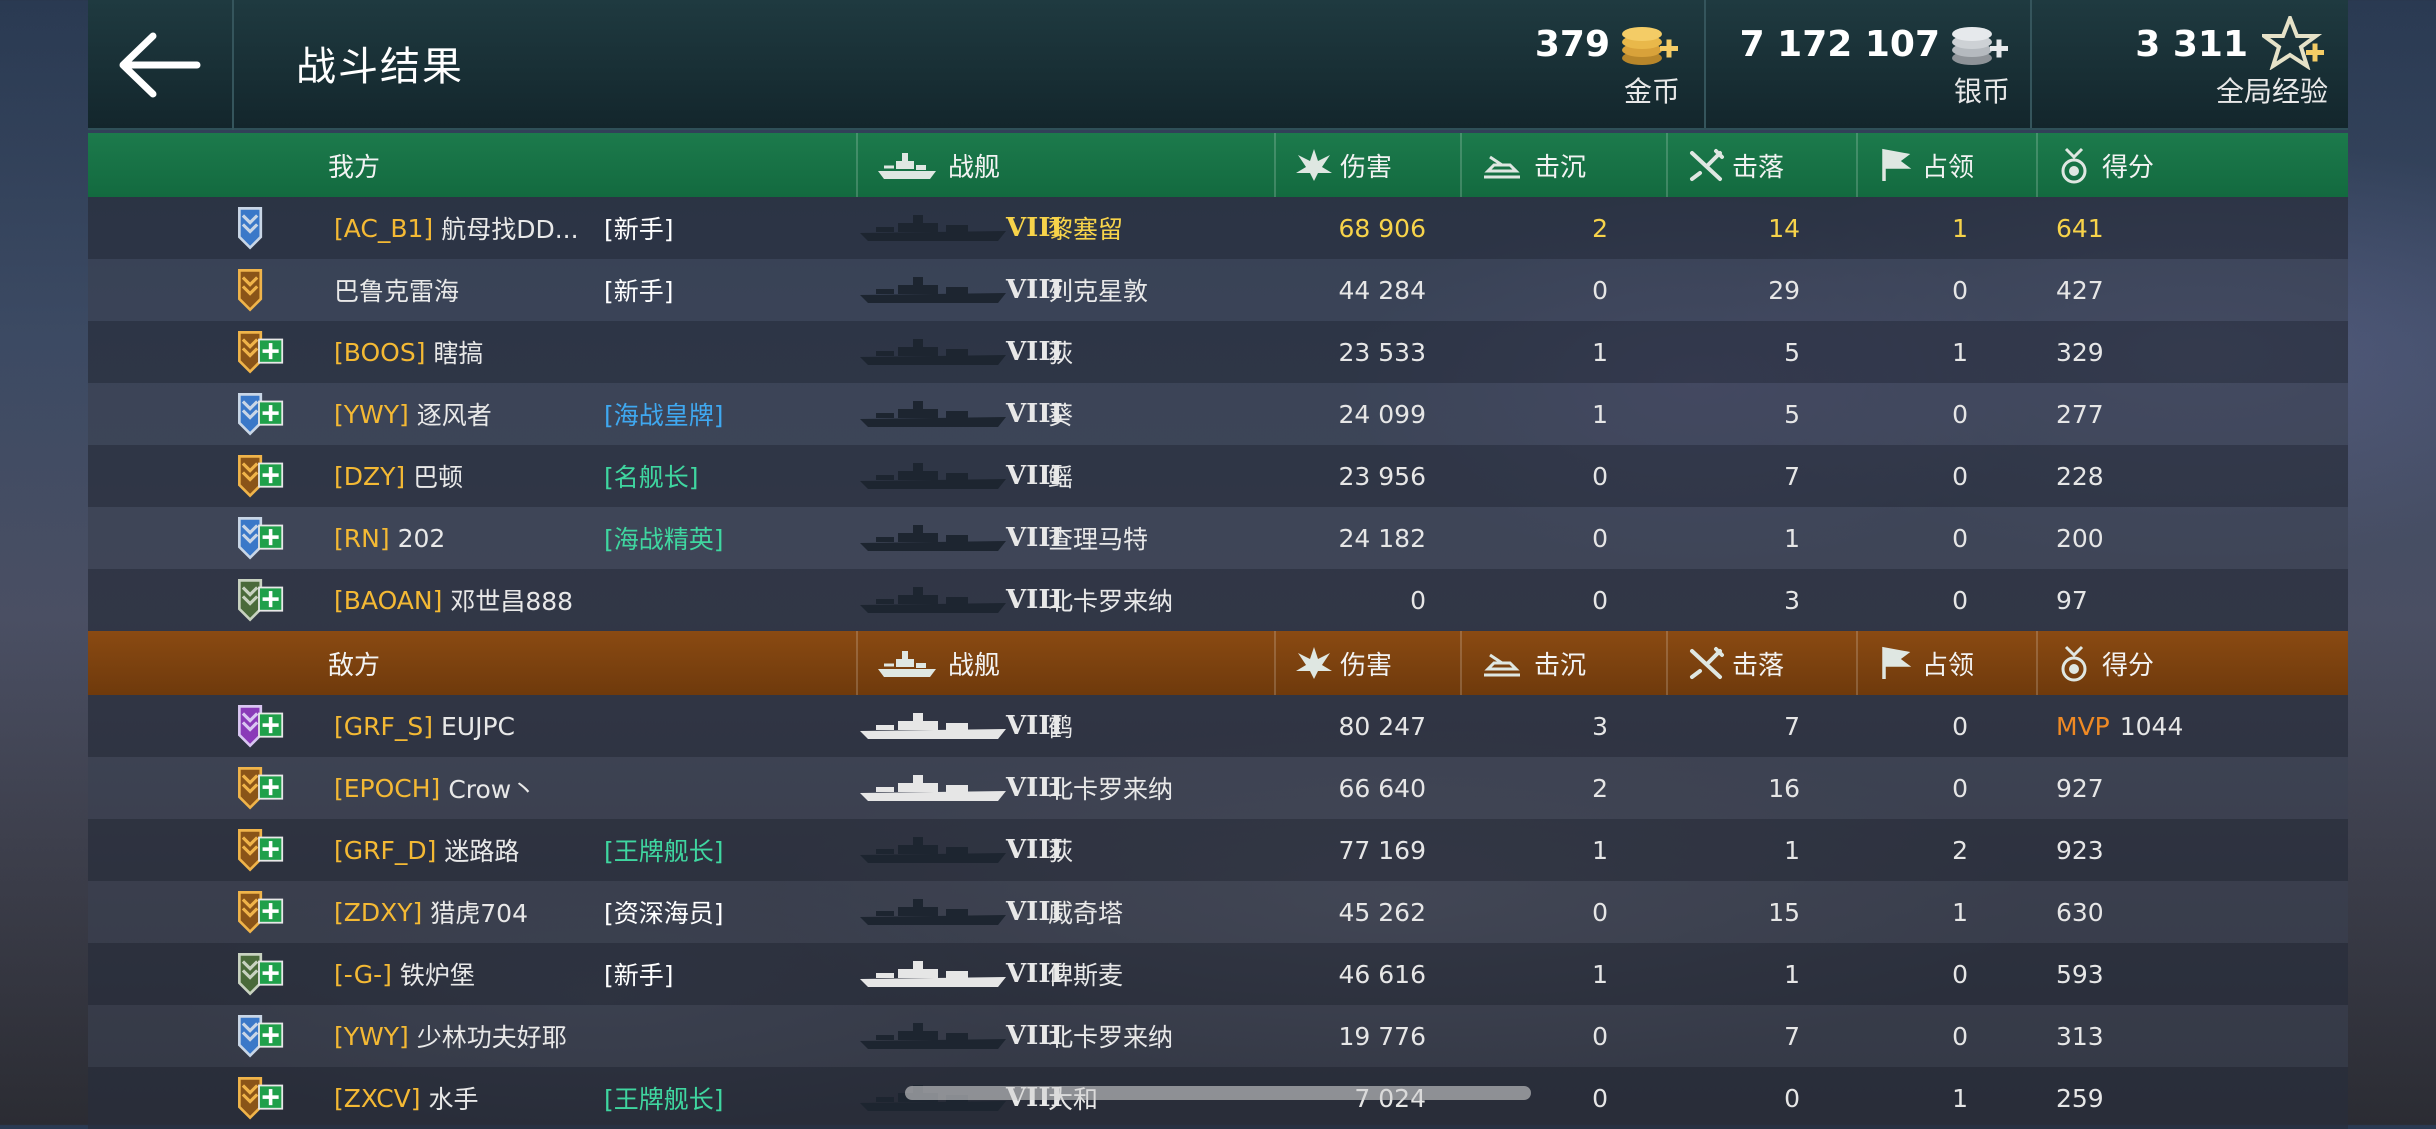 The width and height of the screenshot is (2436, 1129). Describe the element at coordinates (1980, 46) in the screenshot. I see `silver-coins-icon` at that location.